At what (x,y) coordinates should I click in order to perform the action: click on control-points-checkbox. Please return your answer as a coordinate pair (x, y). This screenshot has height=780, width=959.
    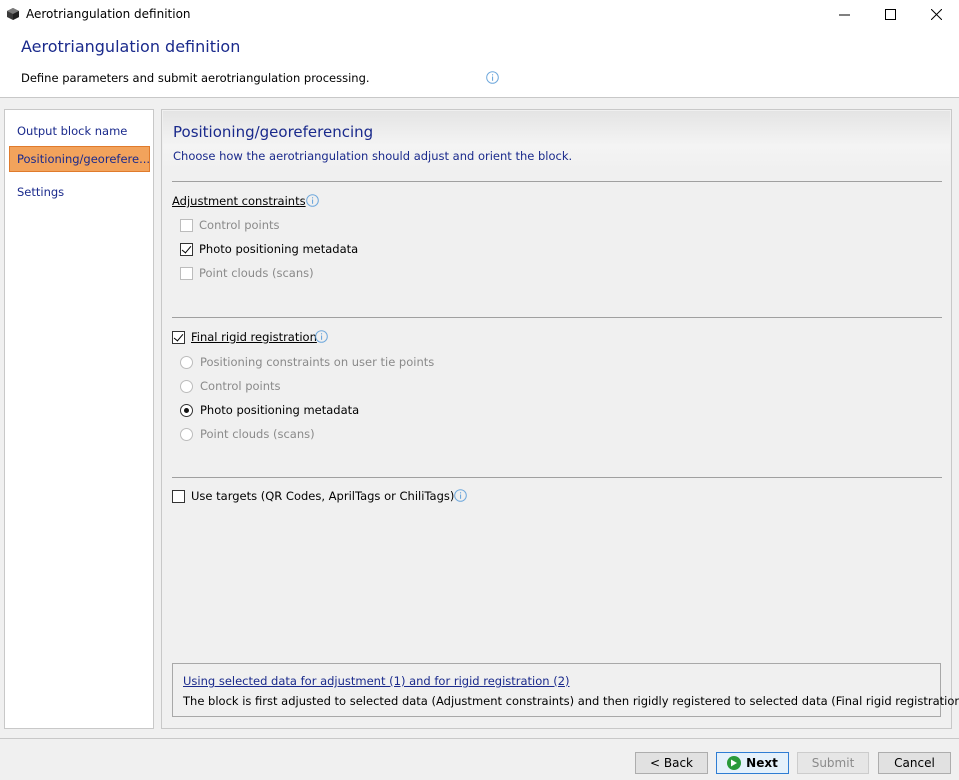
    Looking at the image, I should click on (186, 225).